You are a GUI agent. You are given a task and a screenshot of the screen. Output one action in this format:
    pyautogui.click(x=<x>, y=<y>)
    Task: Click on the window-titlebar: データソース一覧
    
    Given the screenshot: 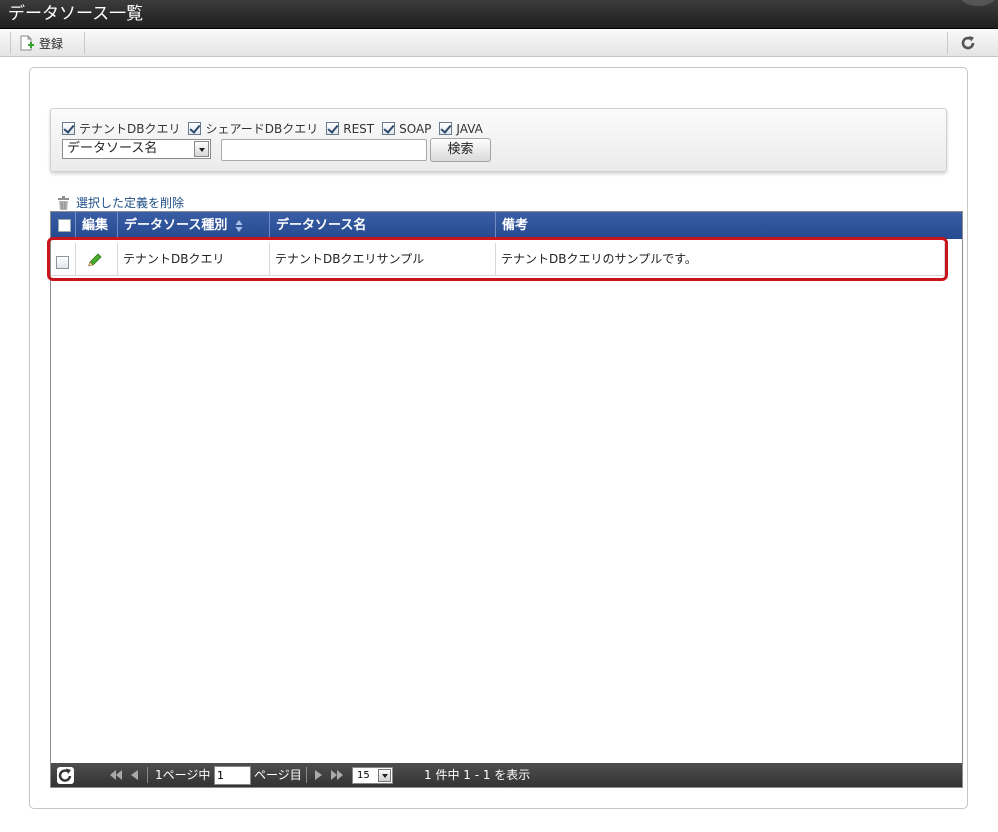 What is the action you would take?
    pyautogui.click(x=499, y=14)
    